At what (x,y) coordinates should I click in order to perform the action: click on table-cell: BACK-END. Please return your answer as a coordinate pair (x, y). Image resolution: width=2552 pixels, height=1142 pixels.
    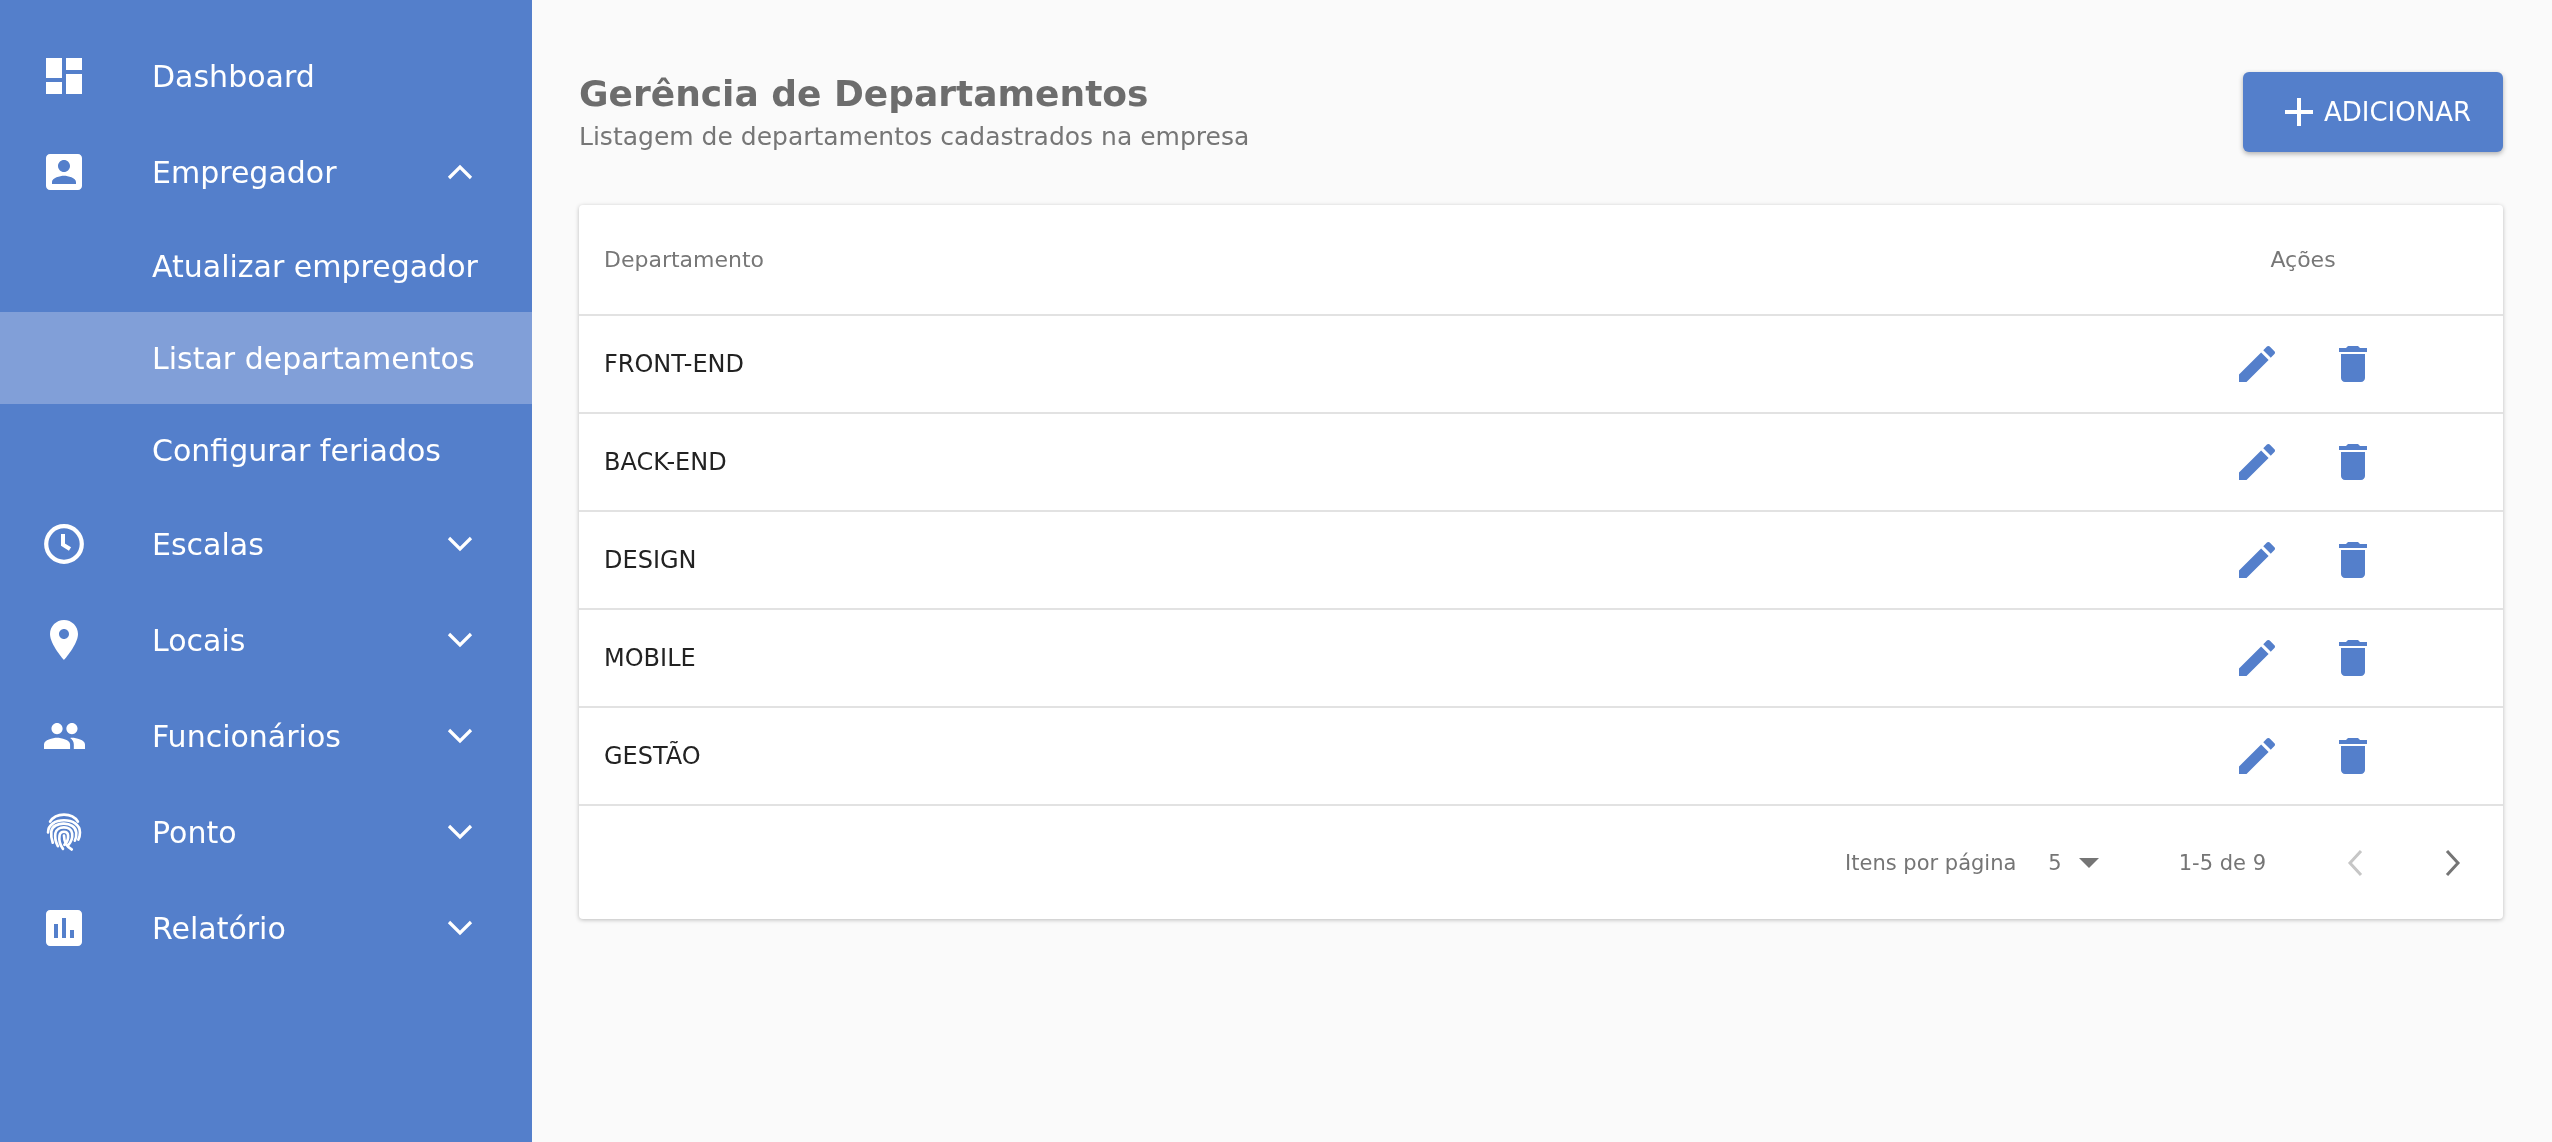
    Looking at the image, I should click on (665, 462).